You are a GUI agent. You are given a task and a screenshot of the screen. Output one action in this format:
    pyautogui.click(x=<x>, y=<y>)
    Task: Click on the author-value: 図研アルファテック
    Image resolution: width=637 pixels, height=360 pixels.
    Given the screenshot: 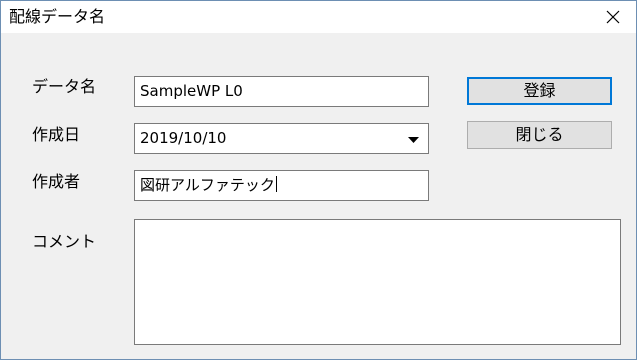 What is the action you would take?
    pyautogui.click(x=207, y=185)
    